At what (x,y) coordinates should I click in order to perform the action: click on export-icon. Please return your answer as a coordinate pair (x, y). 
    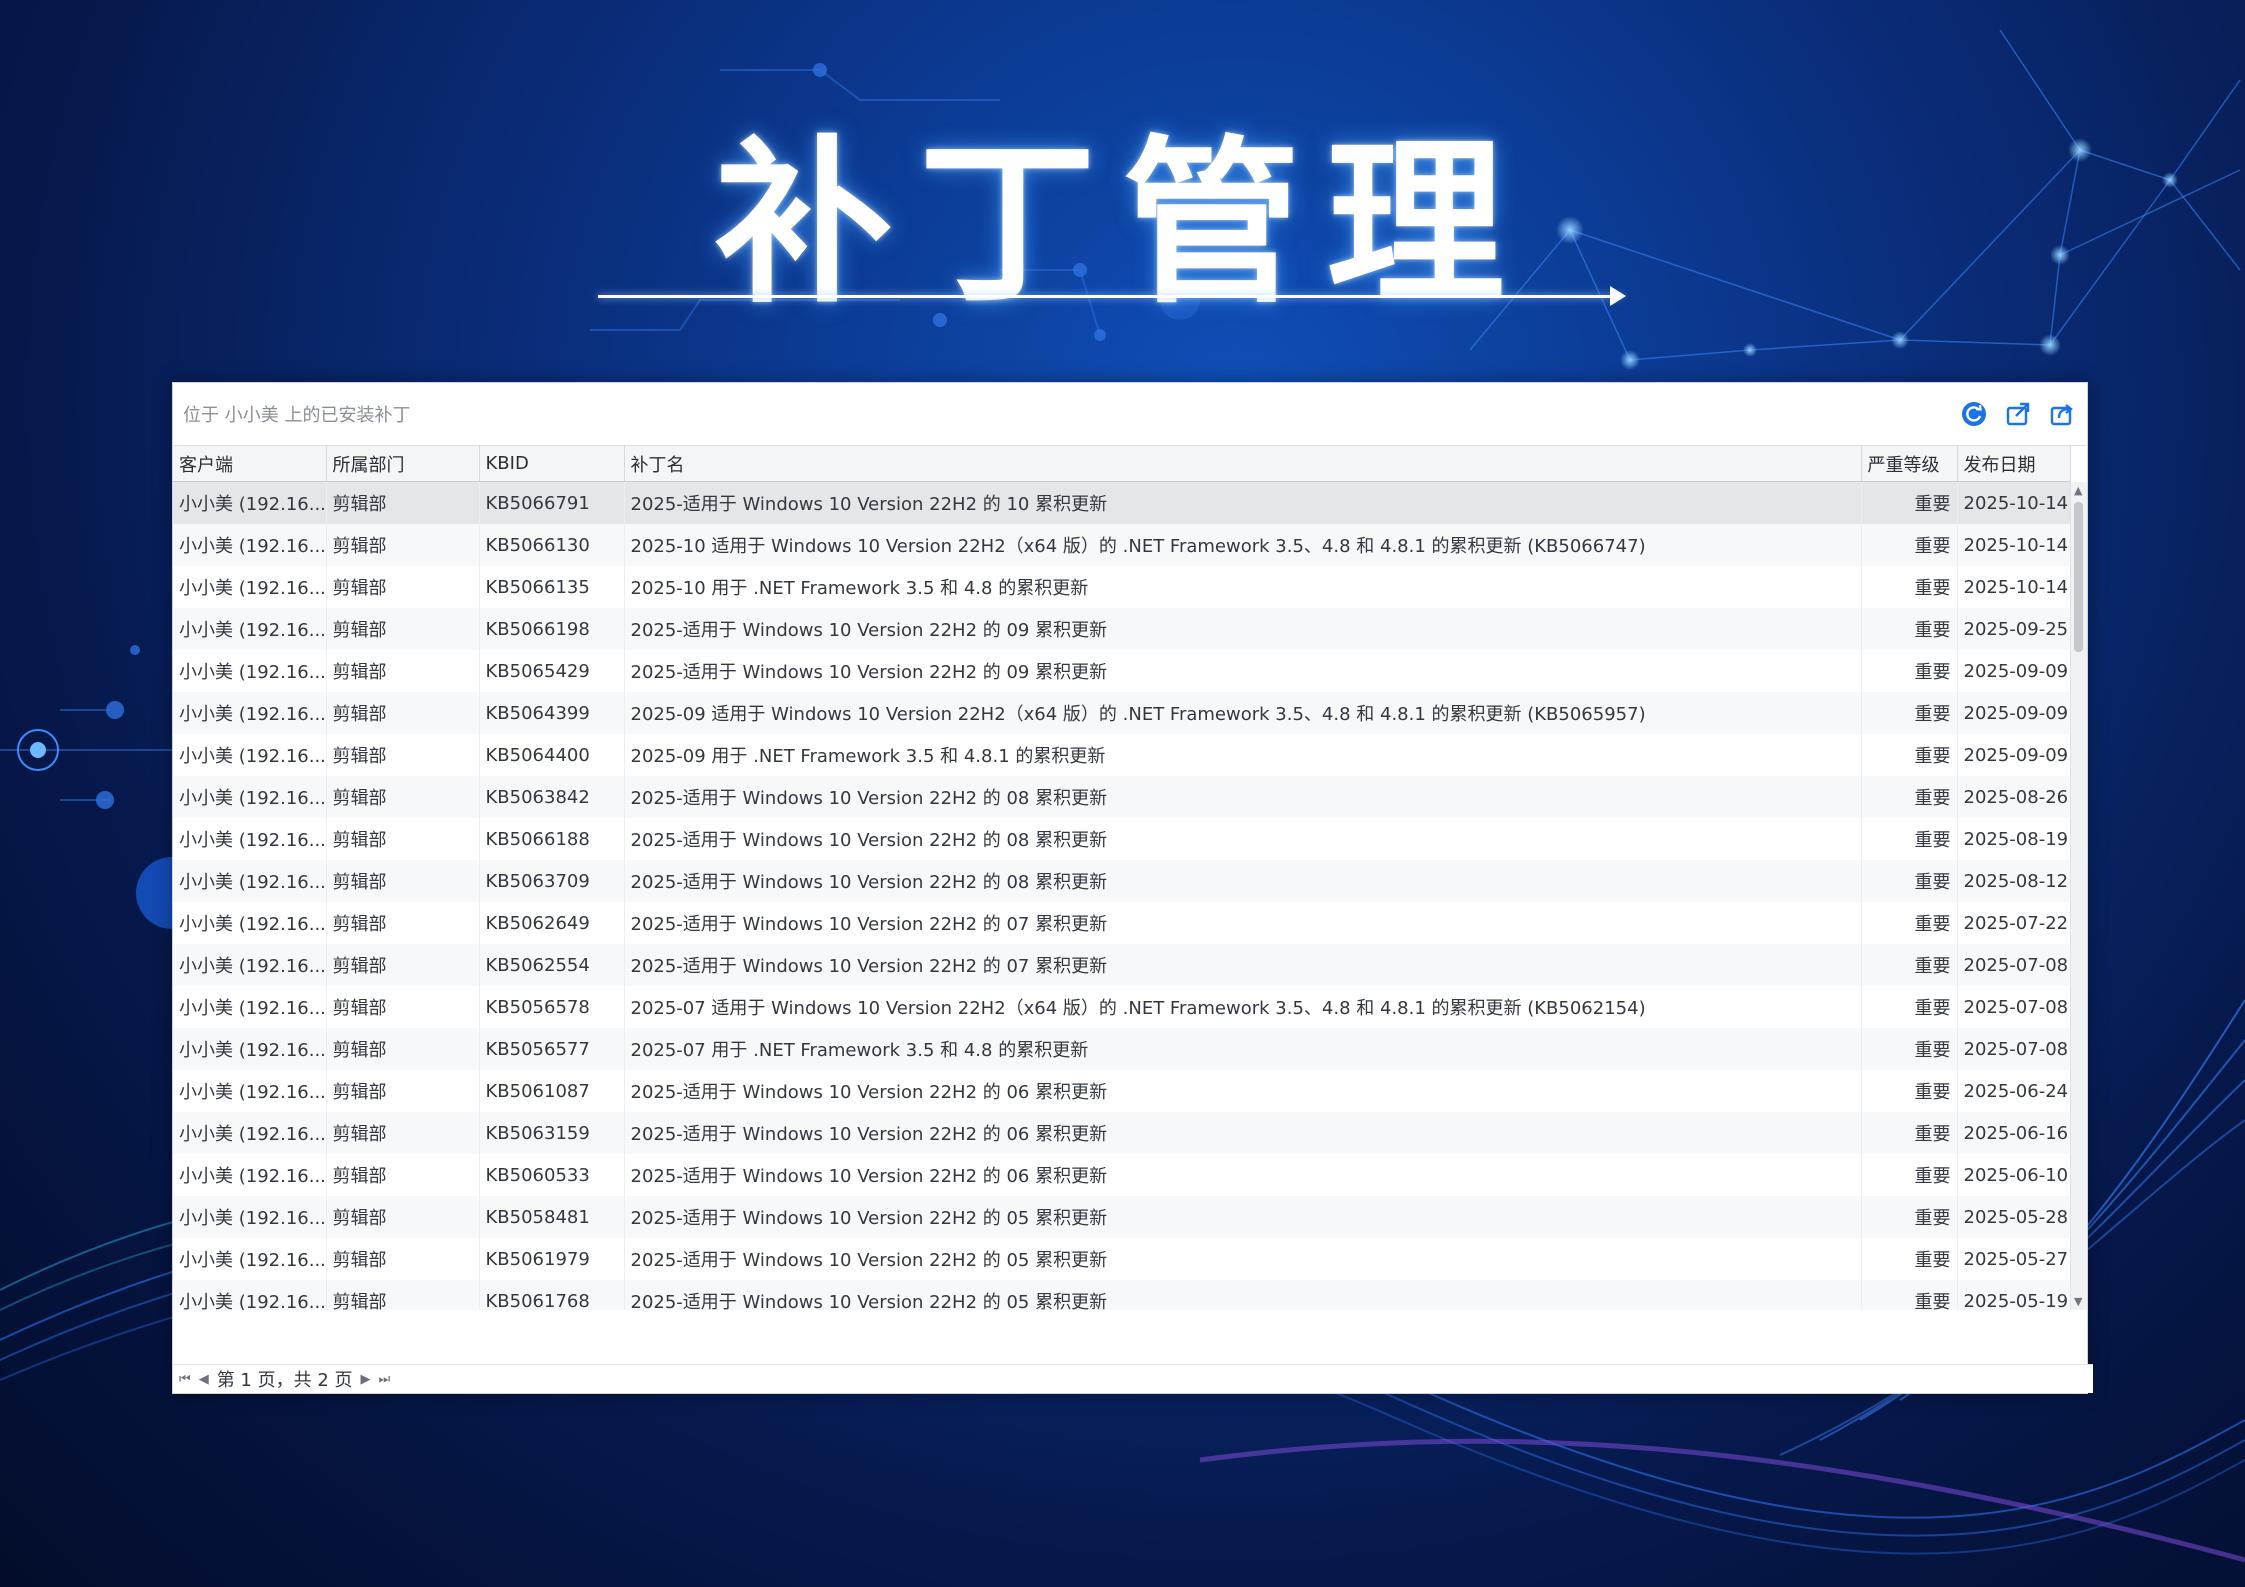
    Looking at the image, I should click on (2018, 414).